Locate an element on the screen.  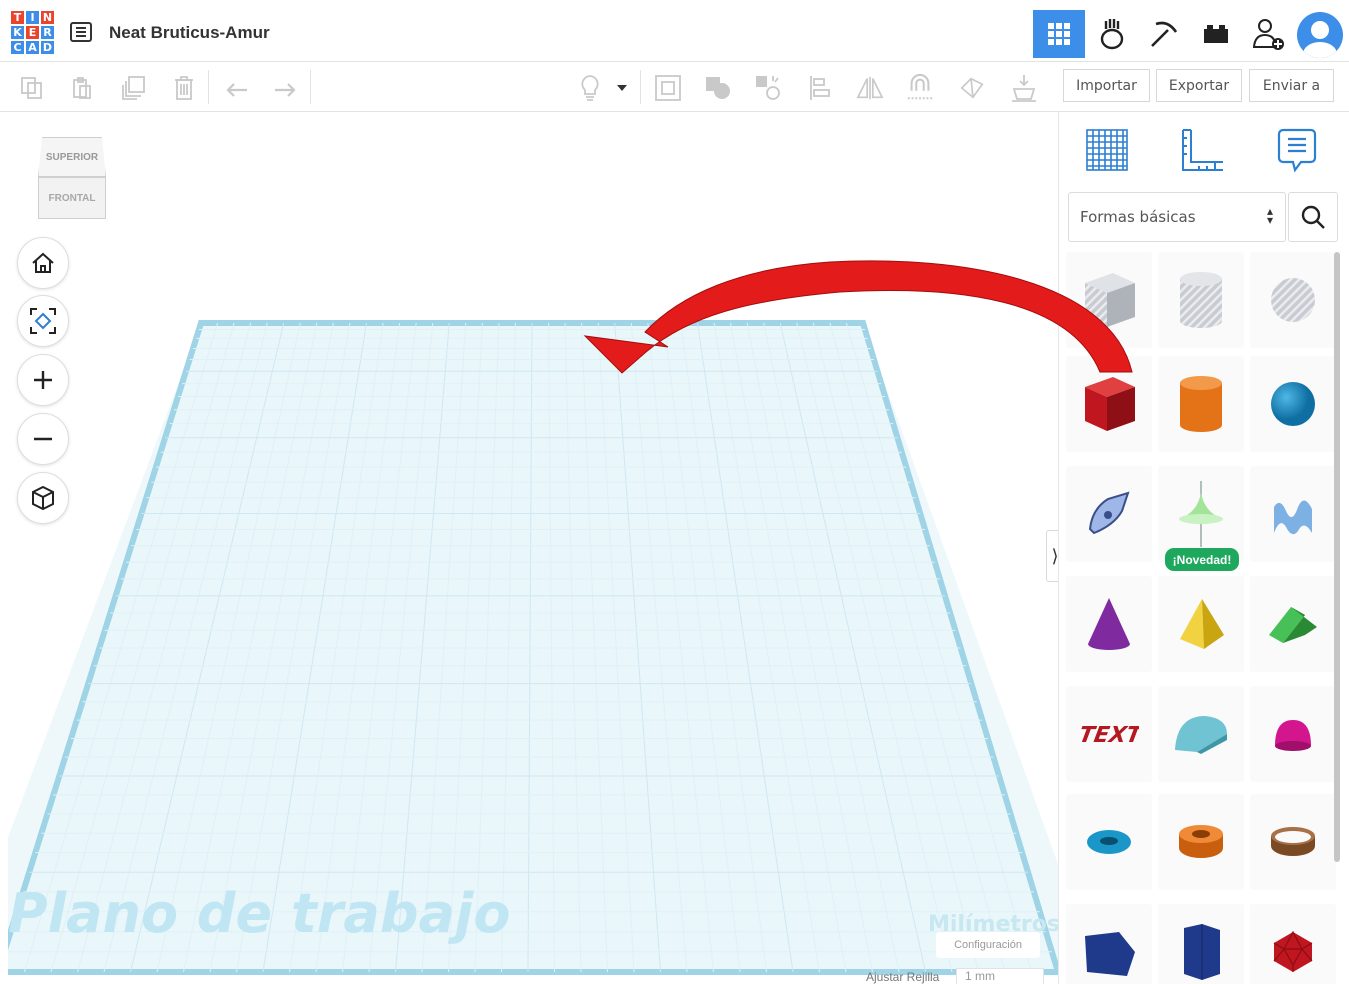
group-icon is located at coordinates (718, 88).